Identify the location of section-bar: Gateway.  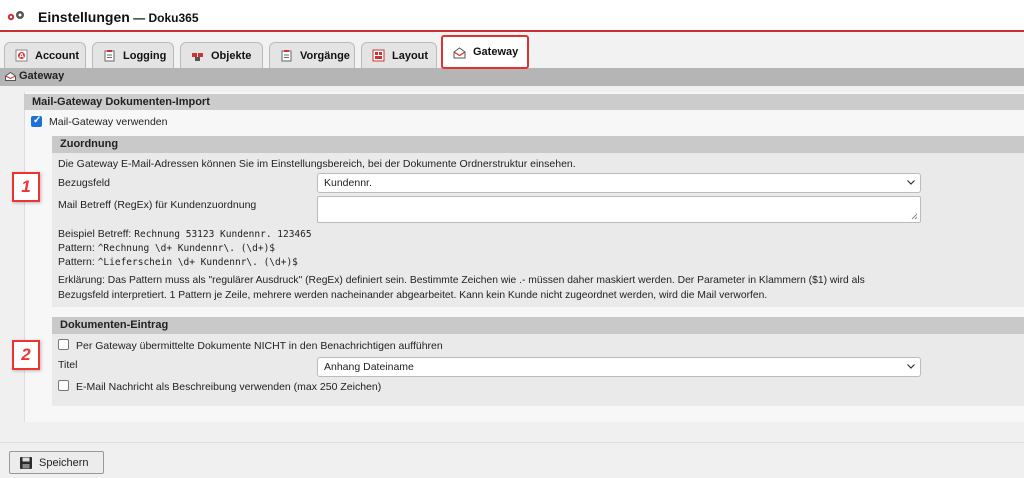
(512, 77).